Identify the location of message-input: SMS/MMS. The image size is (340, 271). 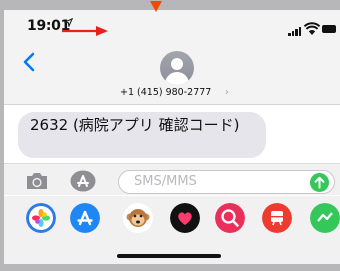
(226, 182).